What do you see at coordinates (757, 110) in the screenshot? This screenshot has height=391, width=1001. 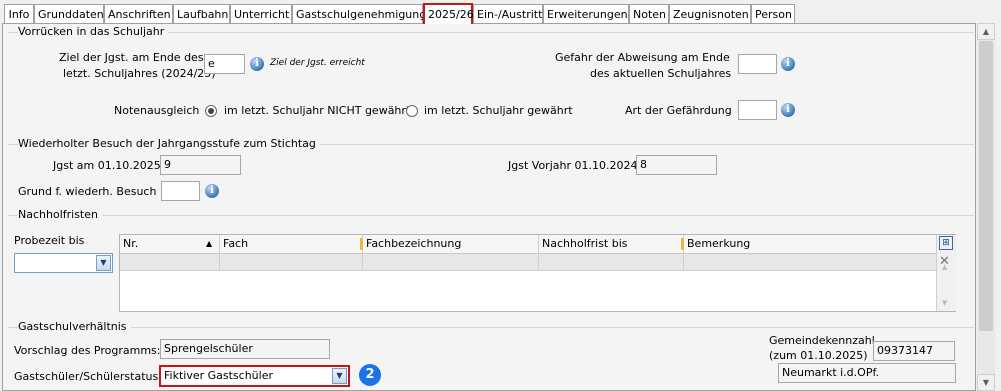 I see `art-input` at bounding box center [757, 110].